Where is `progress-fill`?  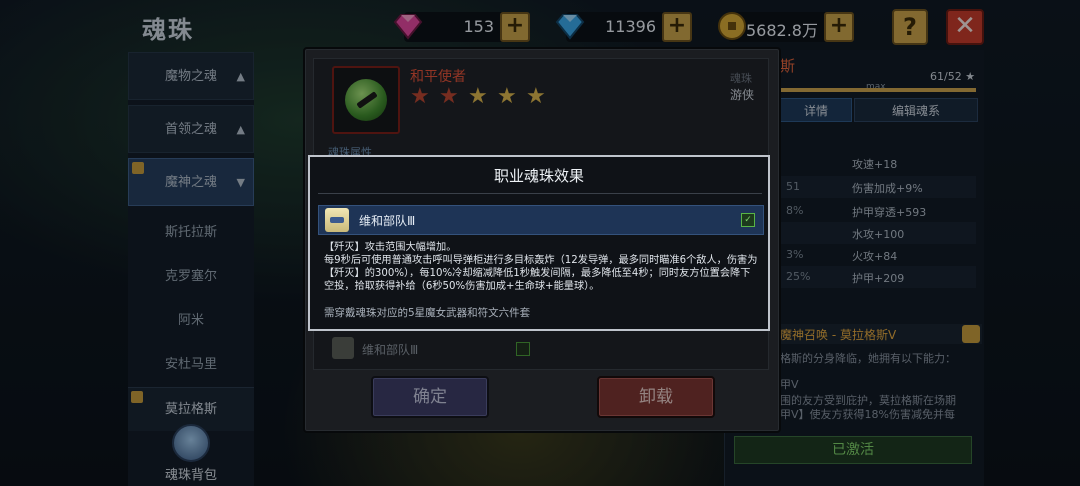 progress-fill is located at coordinates (878, 90).